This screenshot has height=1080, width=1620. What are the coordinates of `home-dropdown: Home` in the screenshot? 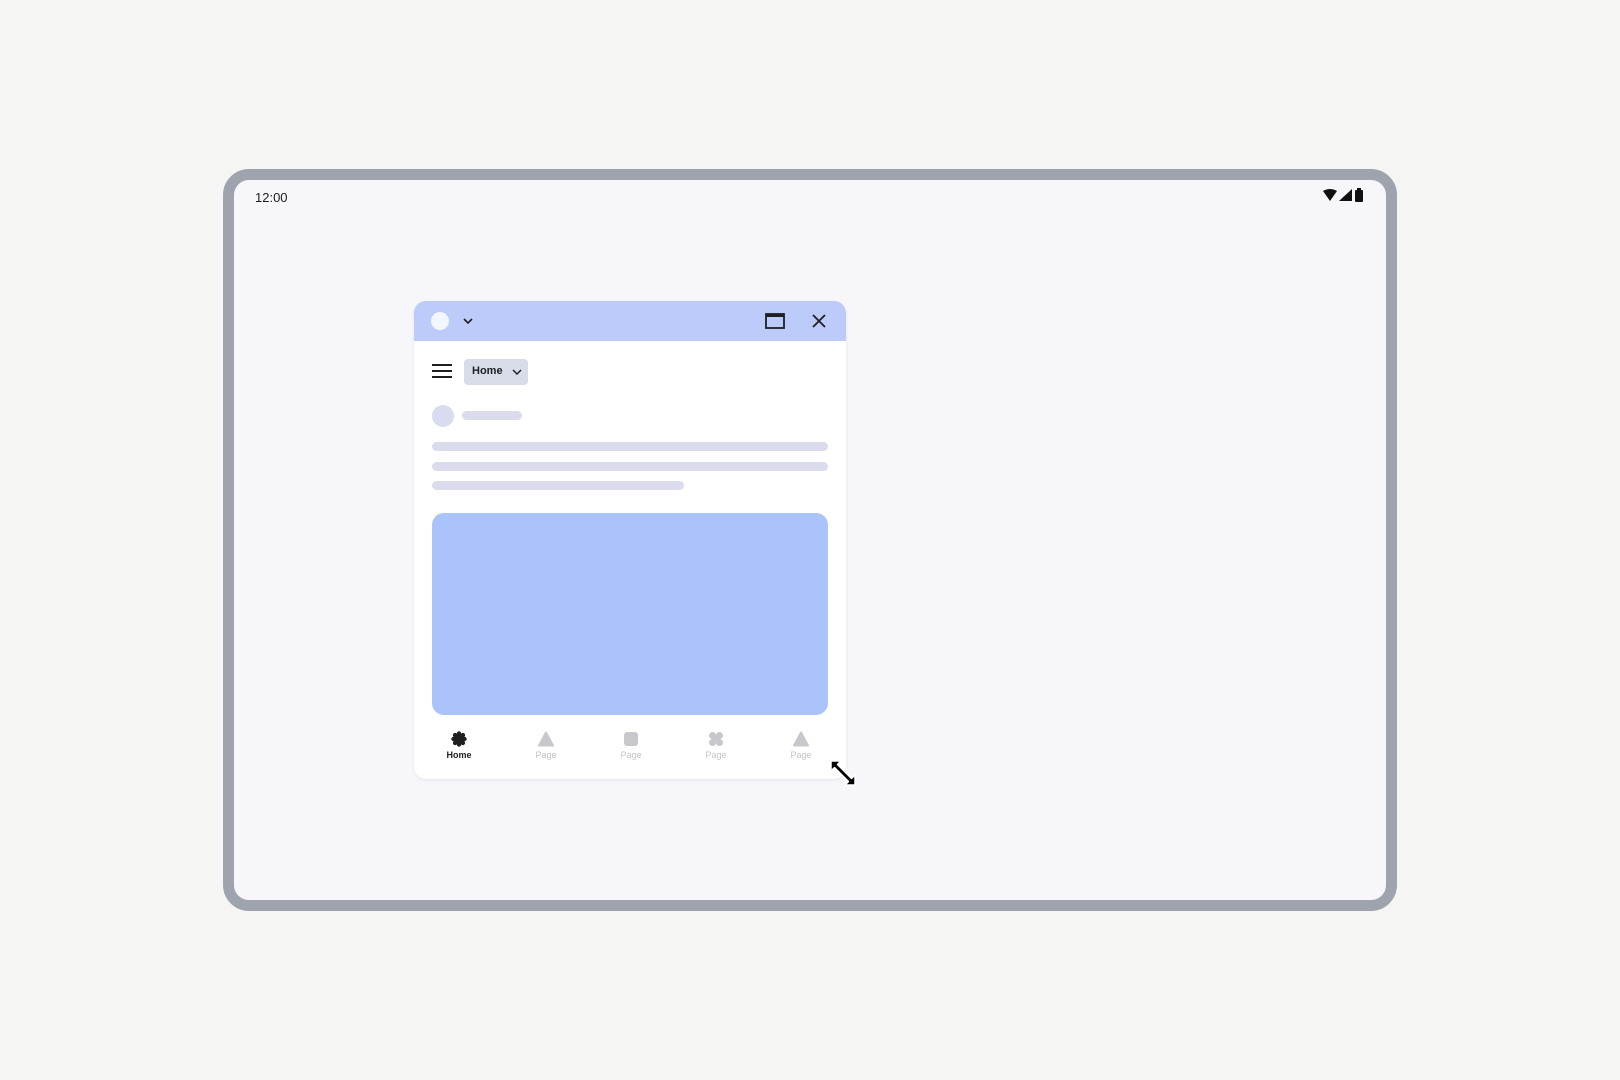 It's located at (496, 372).